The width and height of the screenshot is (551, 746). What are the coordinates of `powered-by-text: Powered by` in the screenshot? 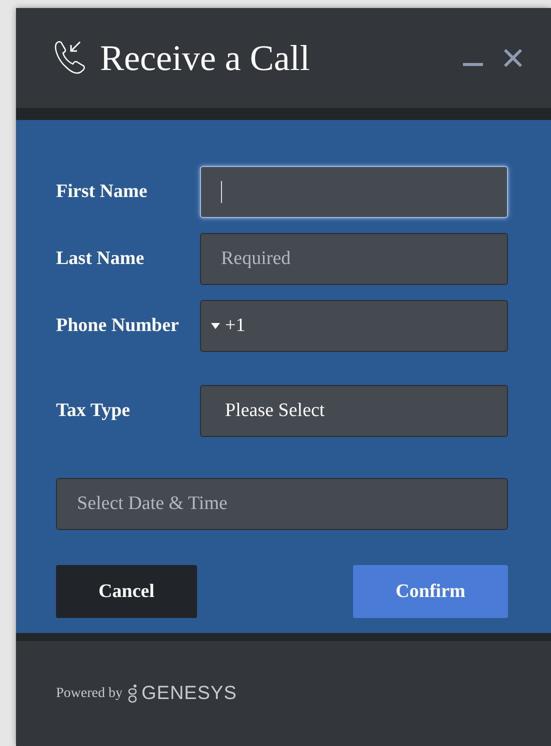 It's located at (89, 694).